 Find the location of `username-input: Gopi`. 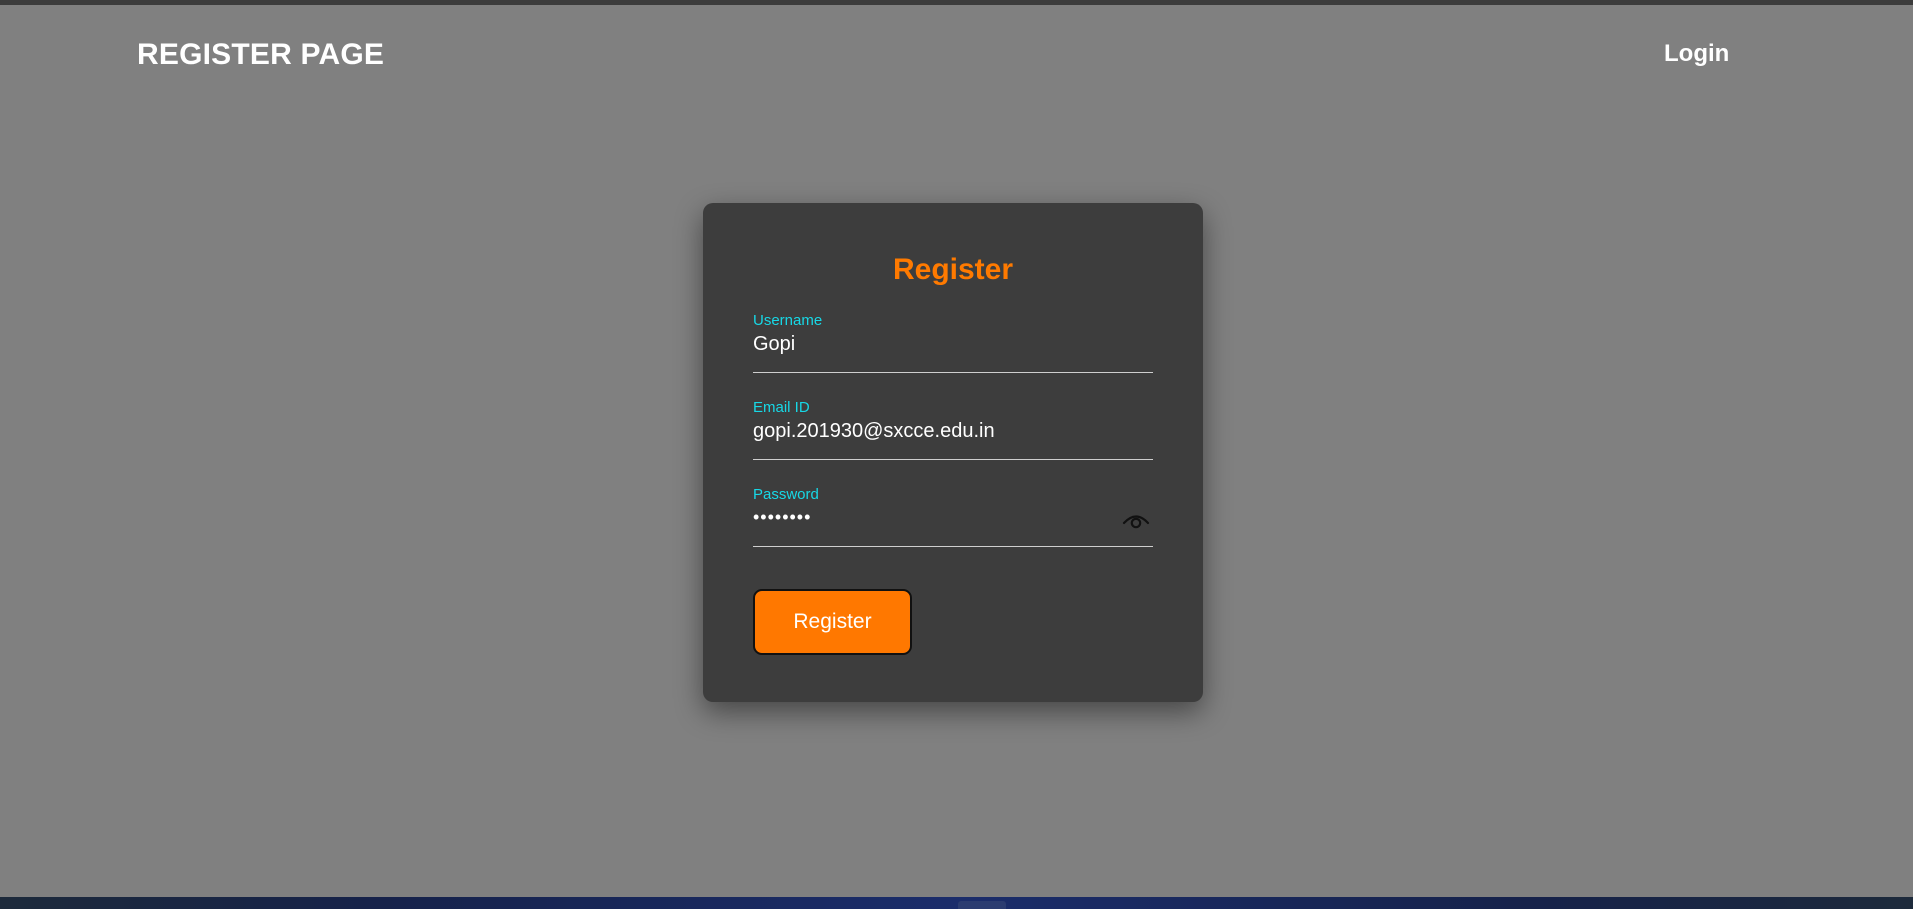

username-input: Gopi is located at coordinates (933, 344).